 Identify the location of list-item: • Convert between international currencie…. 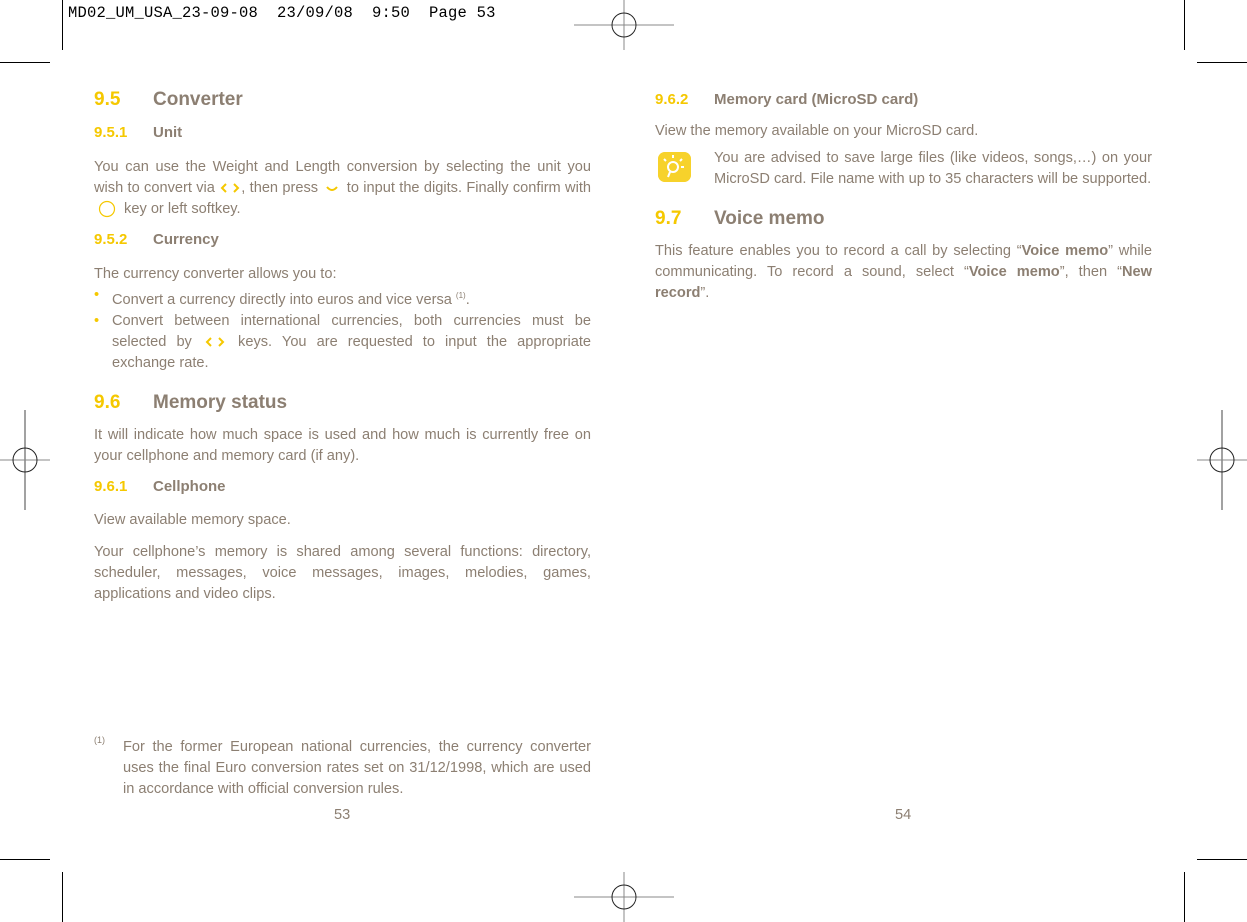
(342, 341).